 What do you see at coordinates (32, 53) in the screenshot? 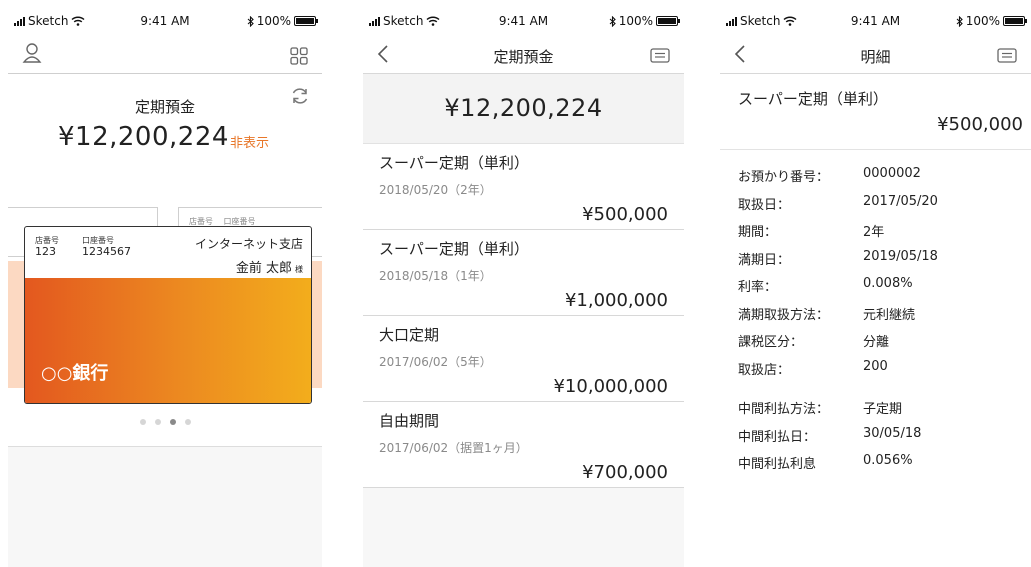
I see `user-icon` at bounding box center [32, 53].